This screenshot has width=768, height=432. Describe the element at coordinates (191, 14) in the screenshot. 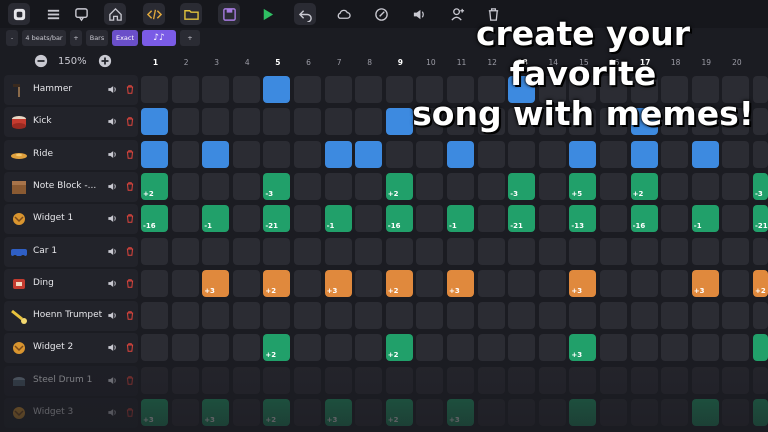

I see `folder-icon` at that location.